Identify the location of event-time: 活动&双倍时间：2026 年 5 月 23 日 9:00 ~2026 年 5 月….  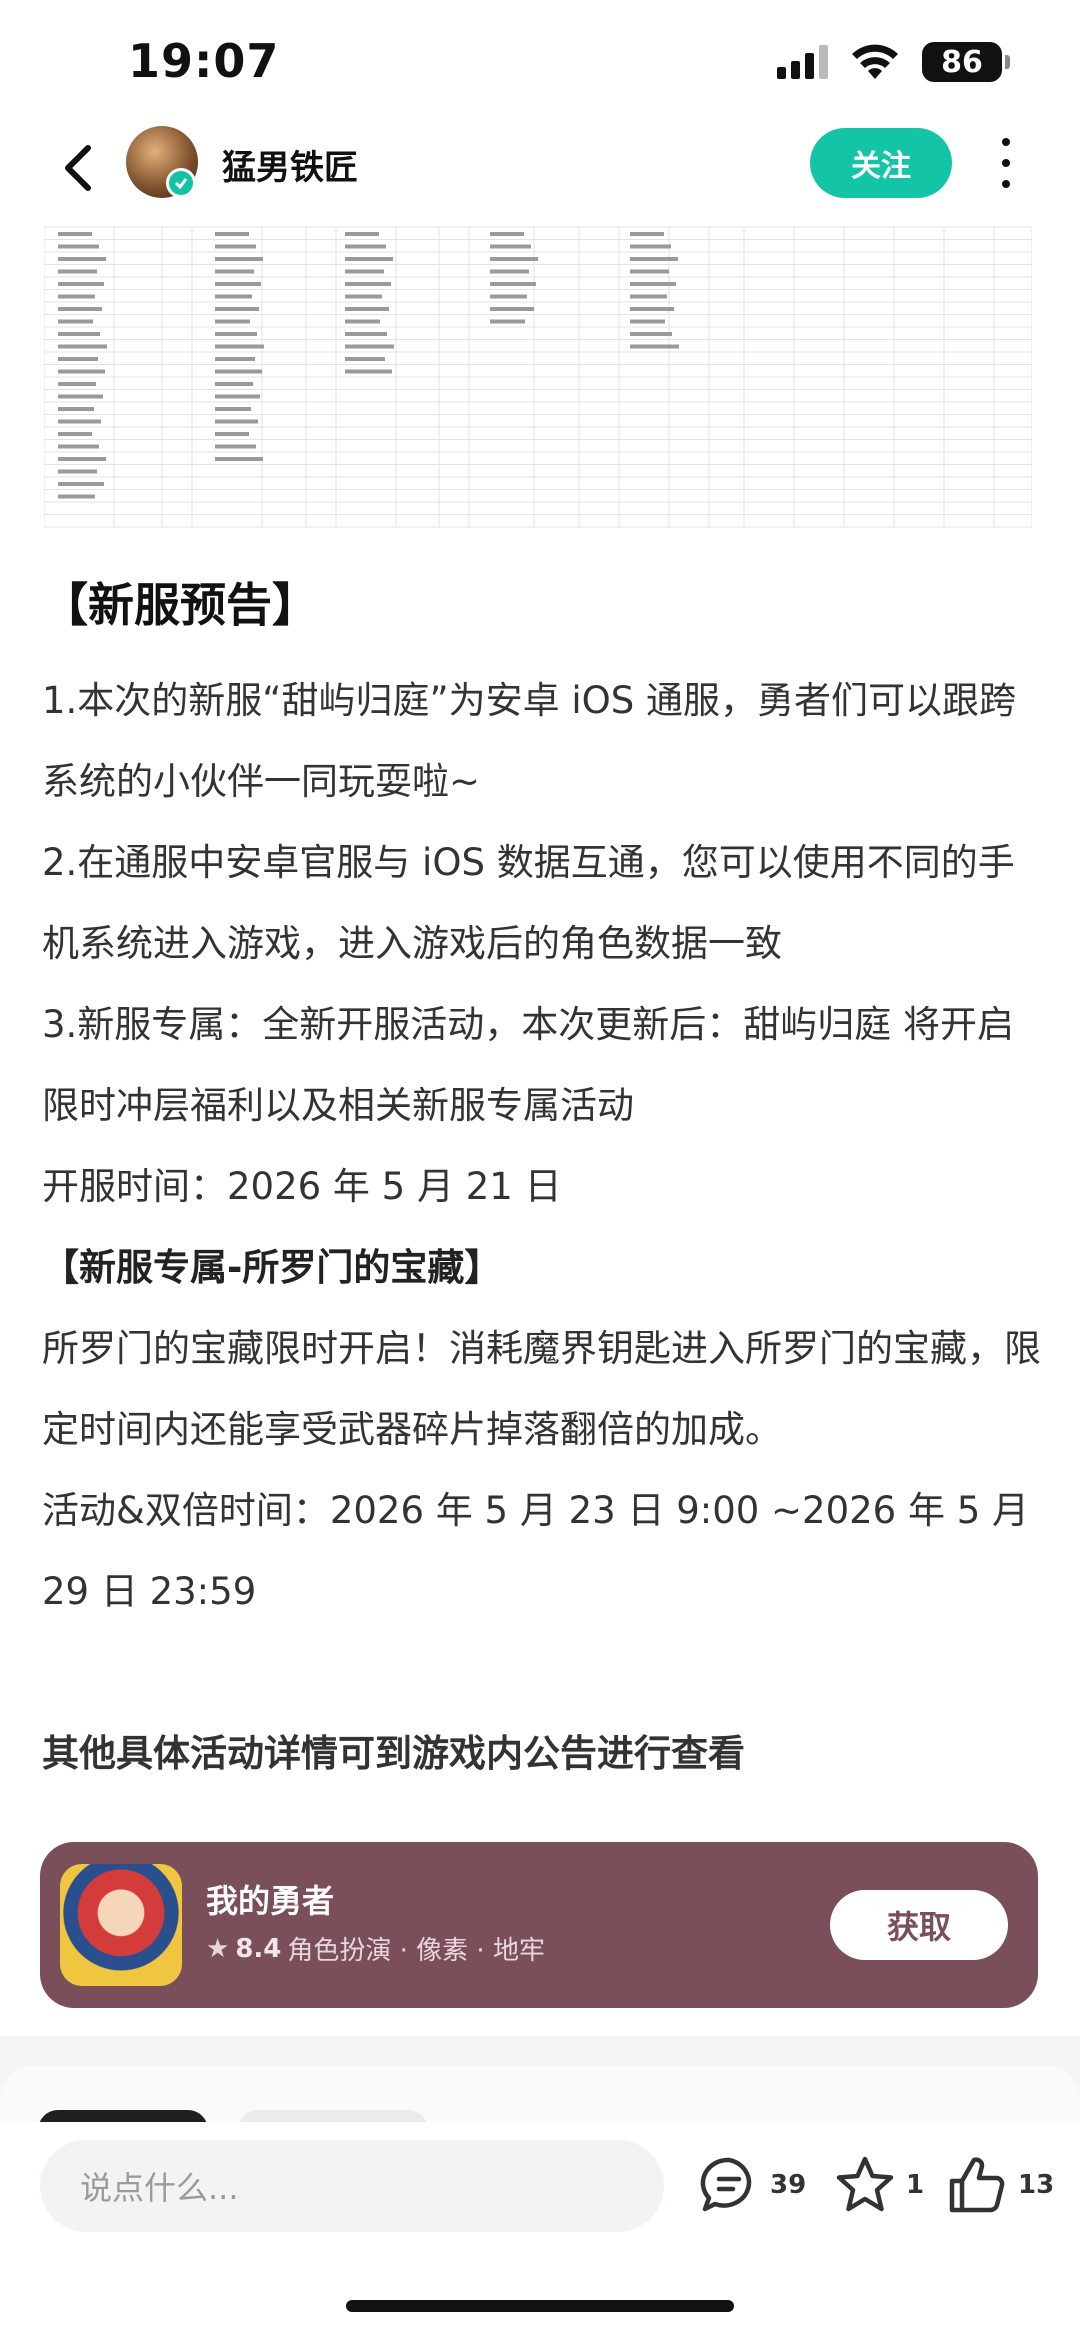
(536, 1551).